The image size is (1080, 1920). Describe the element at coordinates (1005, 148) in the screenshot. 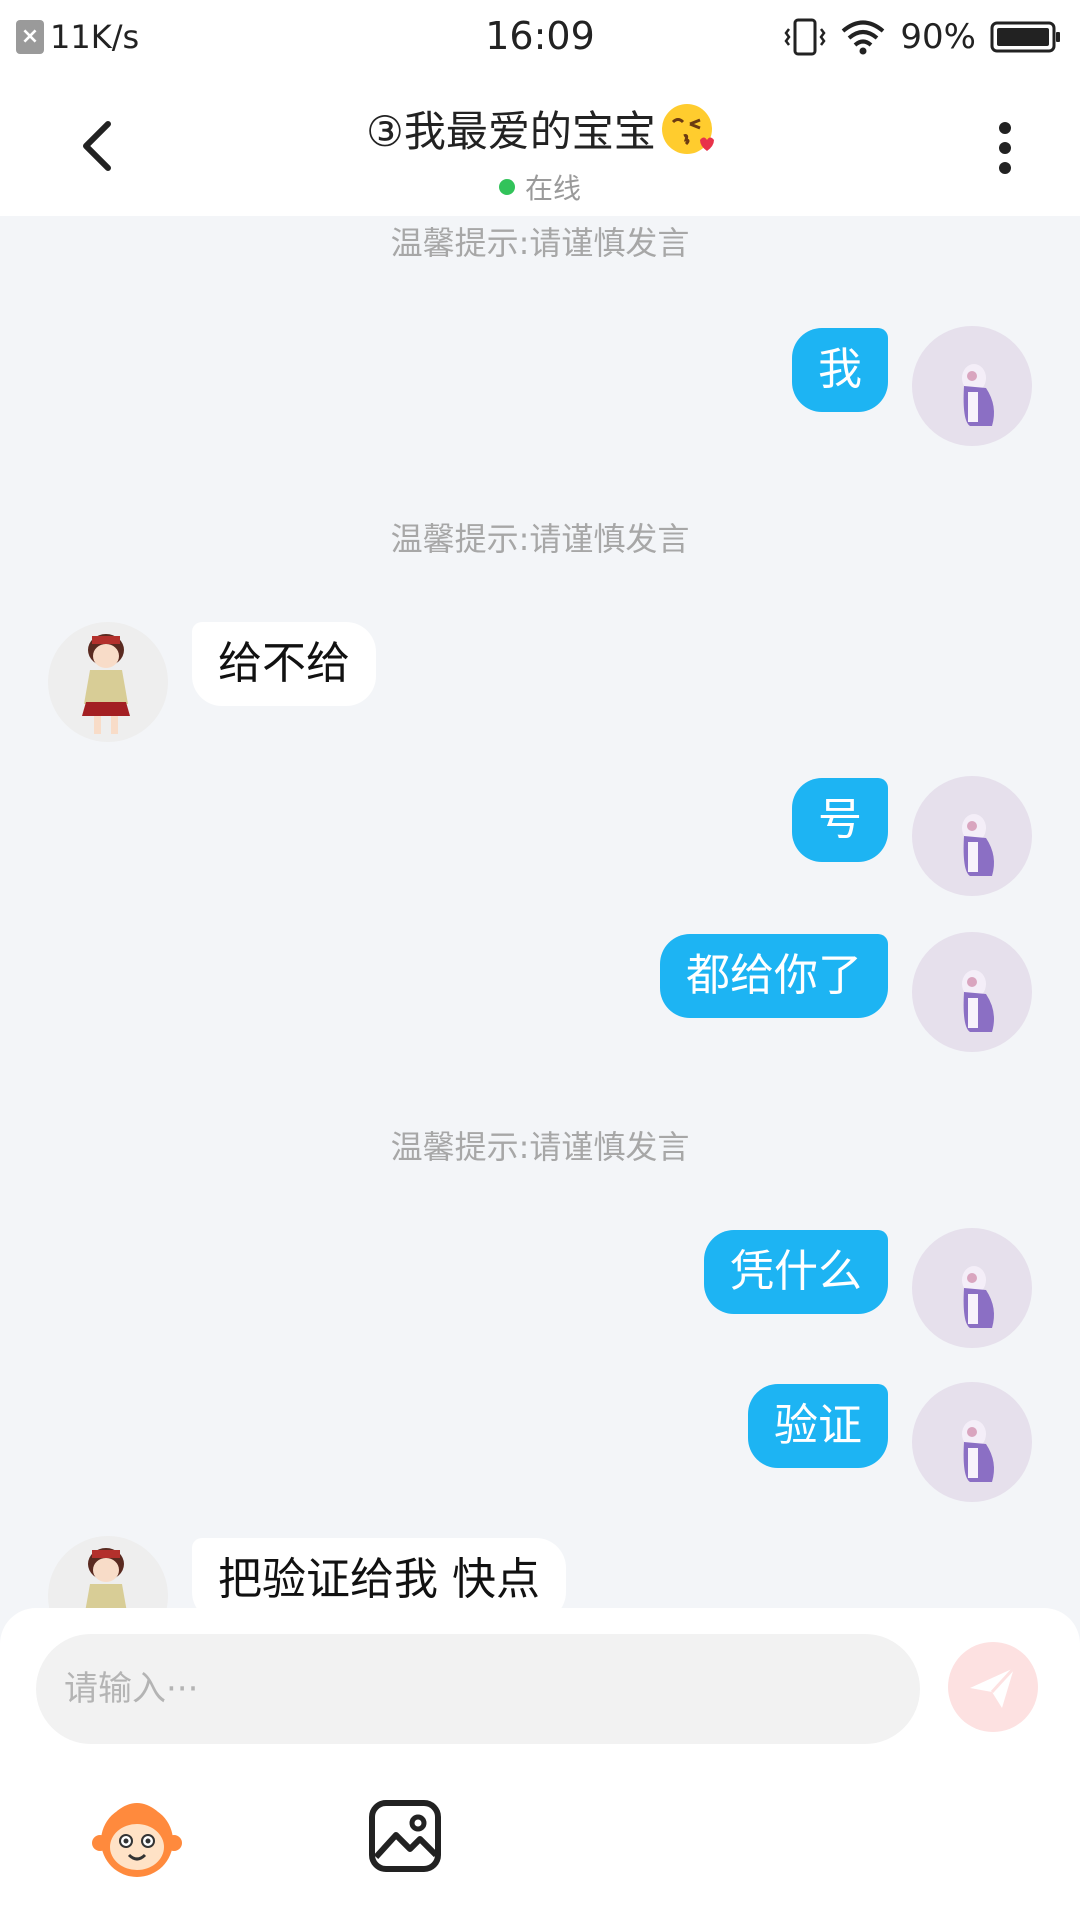

I see `more-vertical-icon` at that location.